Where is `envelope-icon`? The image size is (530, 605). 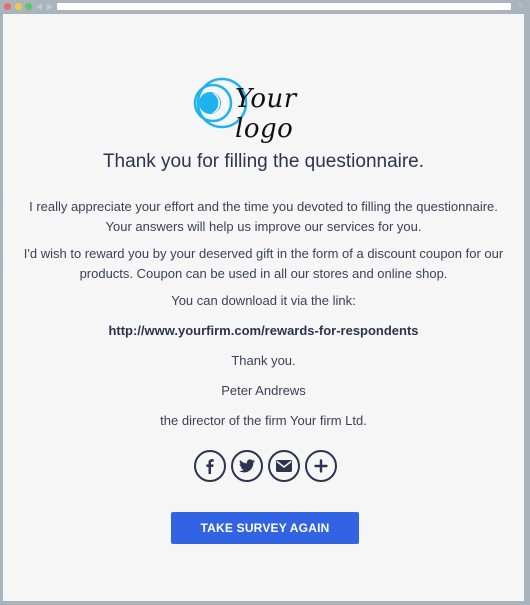 envelope-icon is located at coordinates (284, 466).